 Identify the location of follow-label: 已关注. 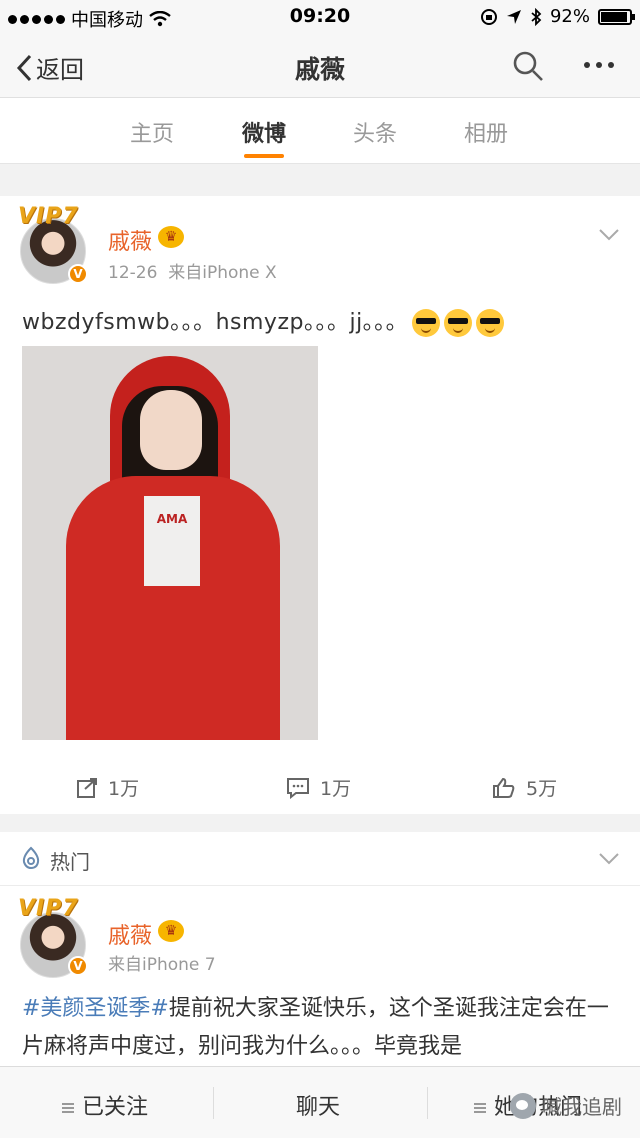
(115, 1107).